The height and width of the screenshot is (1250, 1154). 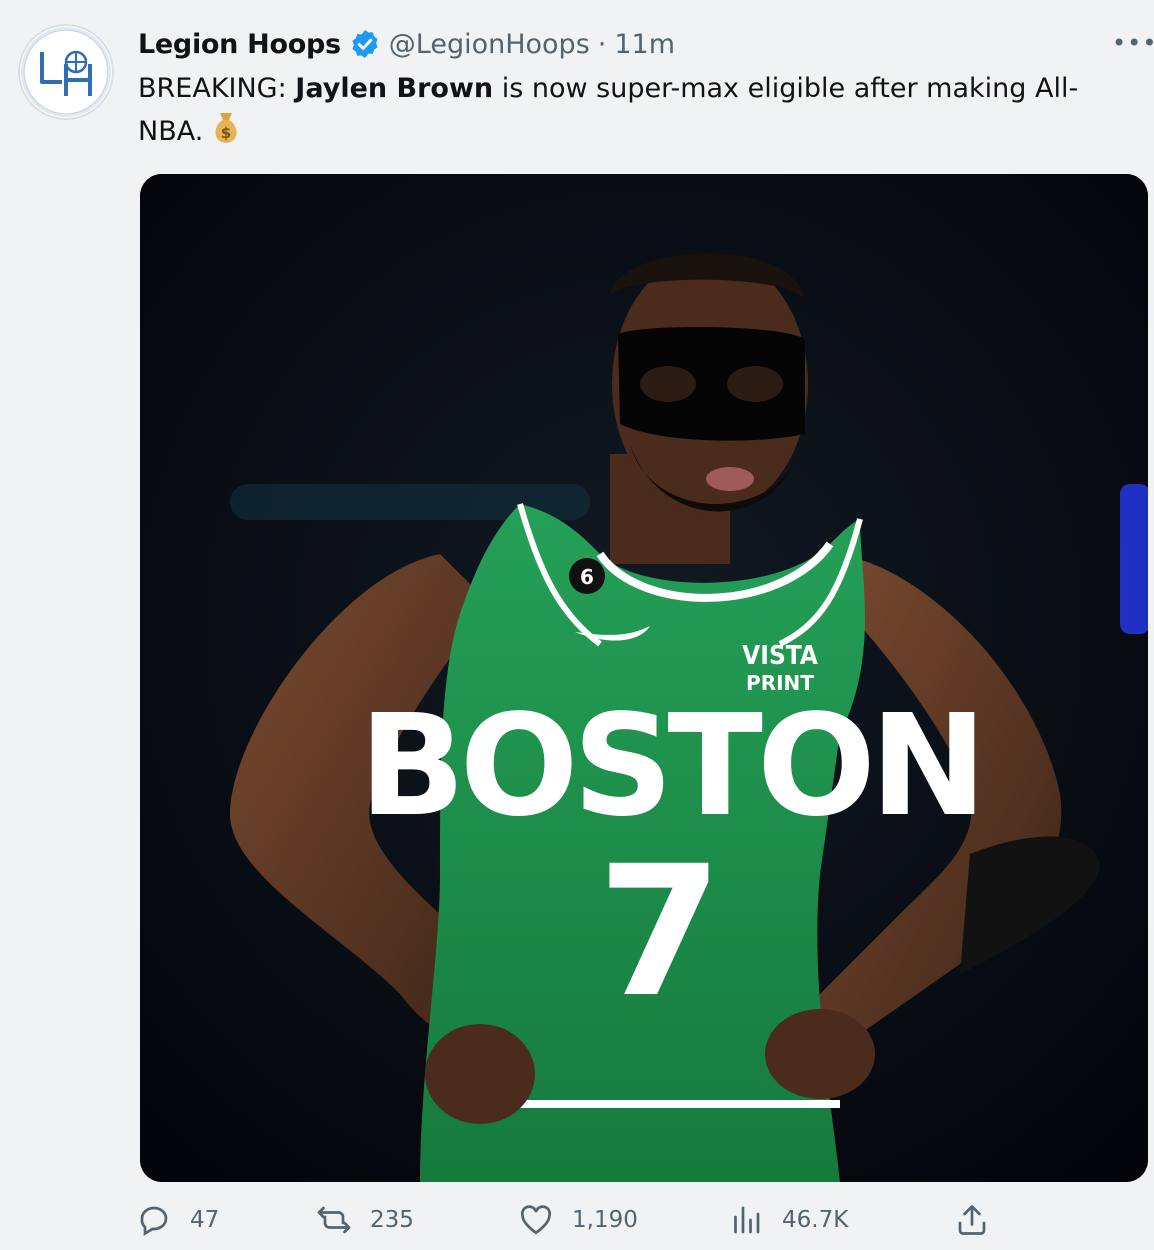 I want to click on tweet-header: Legion Hoops @LegionHoops · 11m, so click(x=406, y=44).